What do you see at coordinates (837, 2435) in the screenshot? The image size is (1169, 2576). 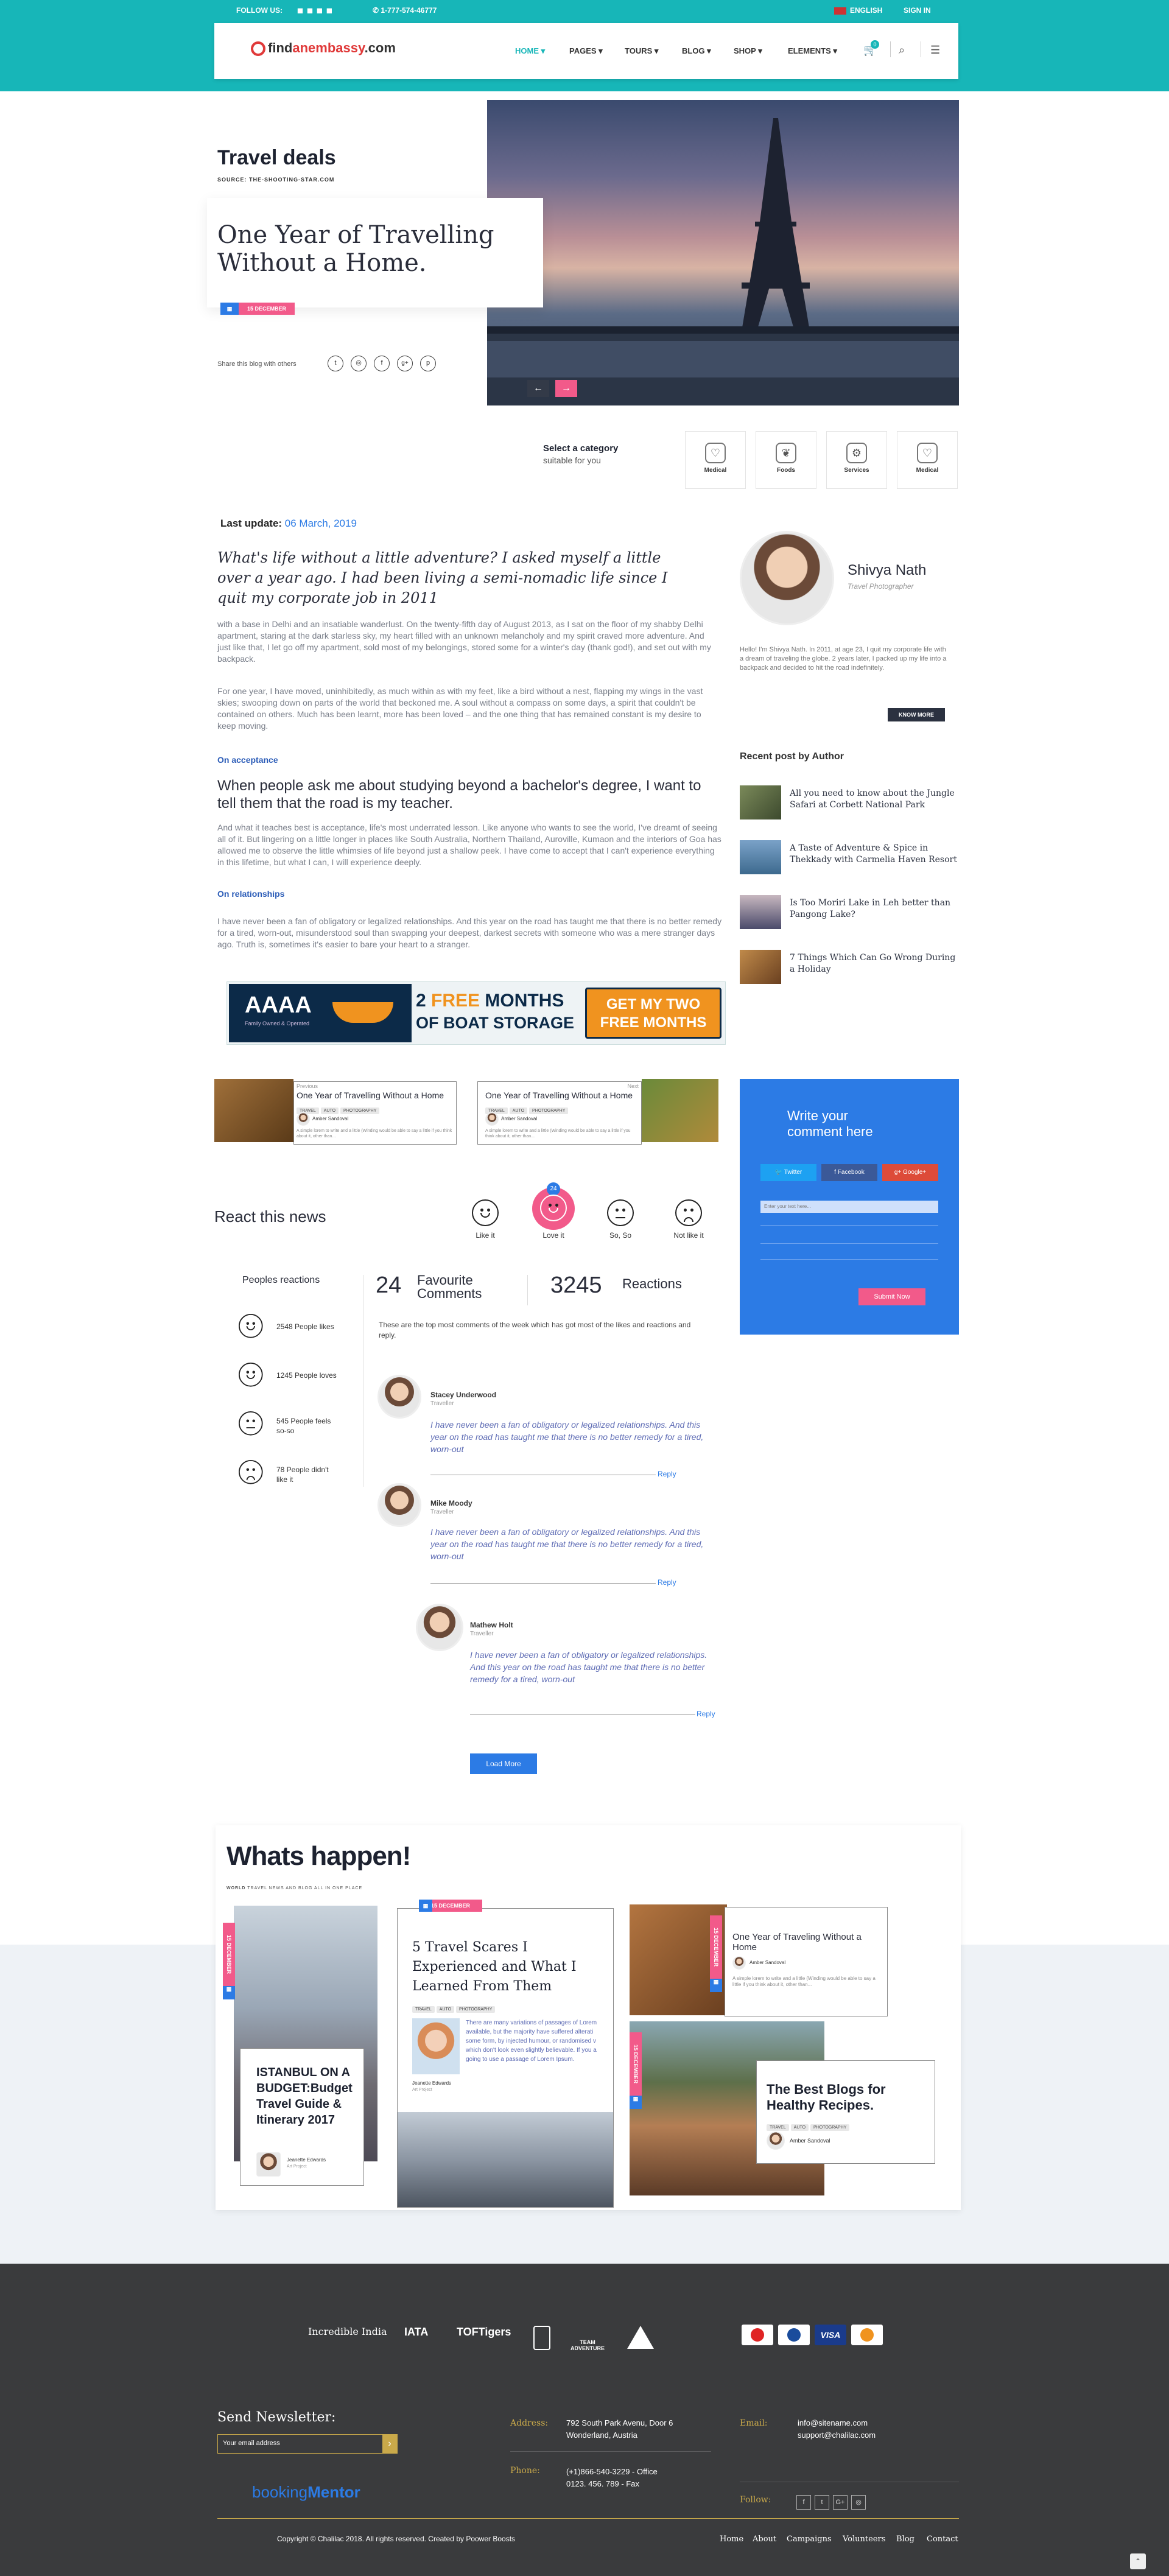 I see `email-text-2: support@chalilac.com` at bounding box center [837, 2435].